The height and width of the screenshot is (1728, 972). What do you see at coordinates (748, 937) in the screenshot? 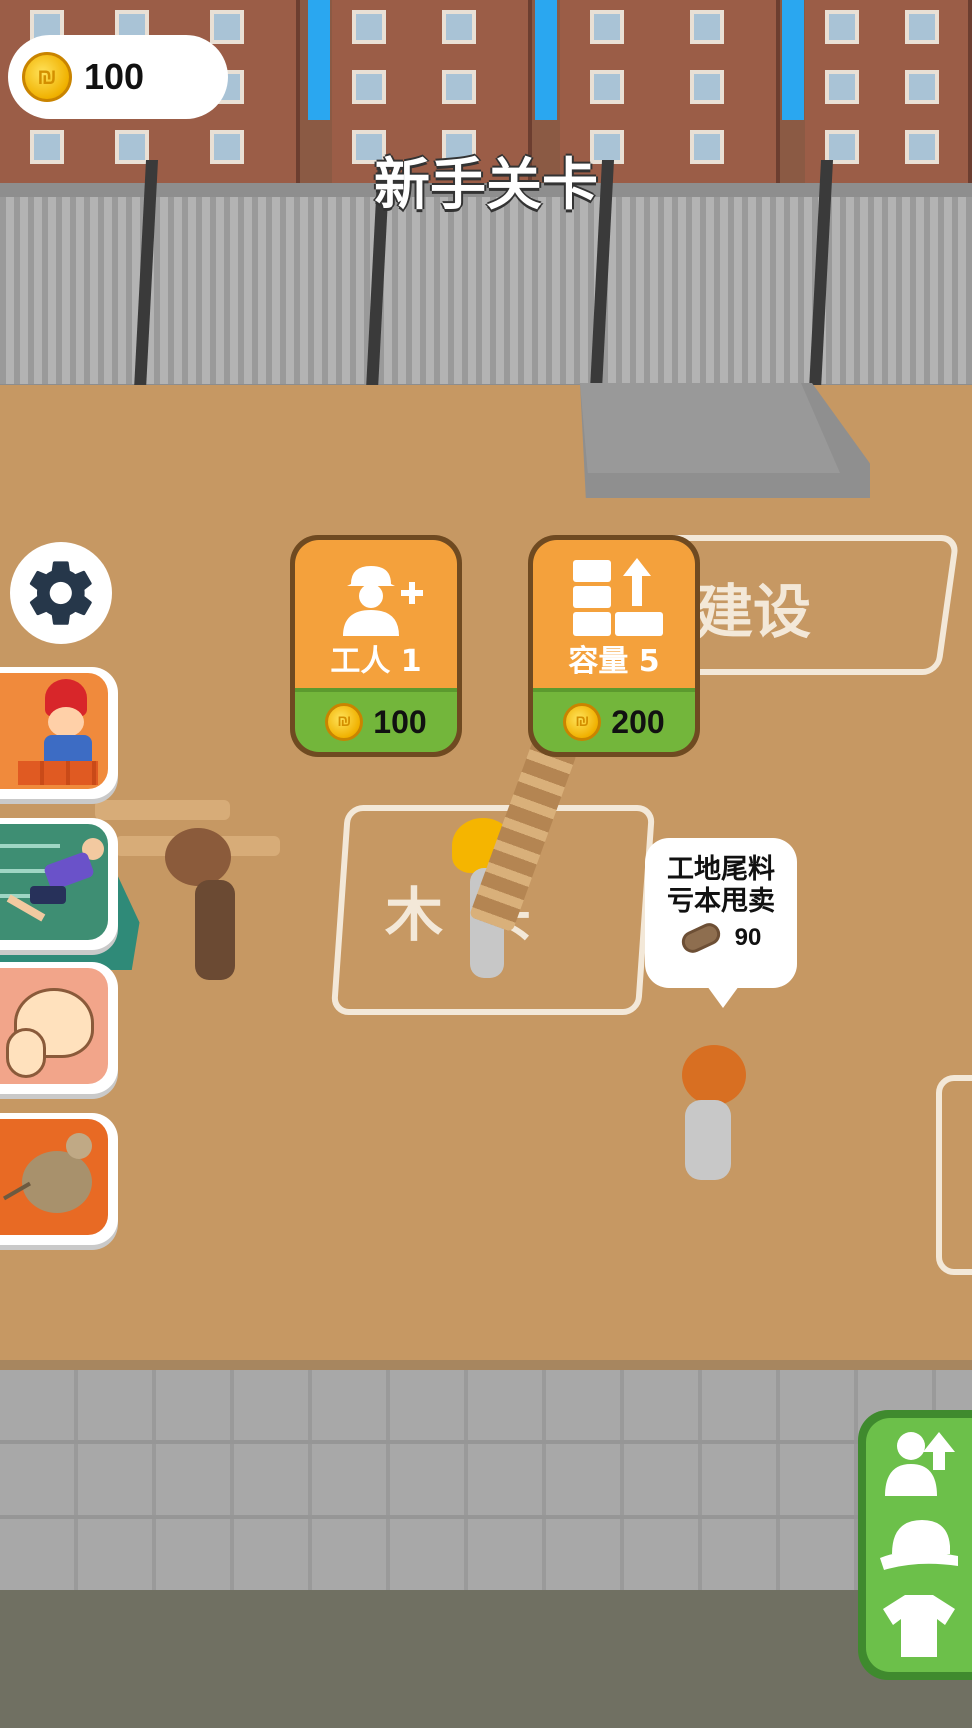
I see `bubble-price: 90` at bounding box center [748, 937].